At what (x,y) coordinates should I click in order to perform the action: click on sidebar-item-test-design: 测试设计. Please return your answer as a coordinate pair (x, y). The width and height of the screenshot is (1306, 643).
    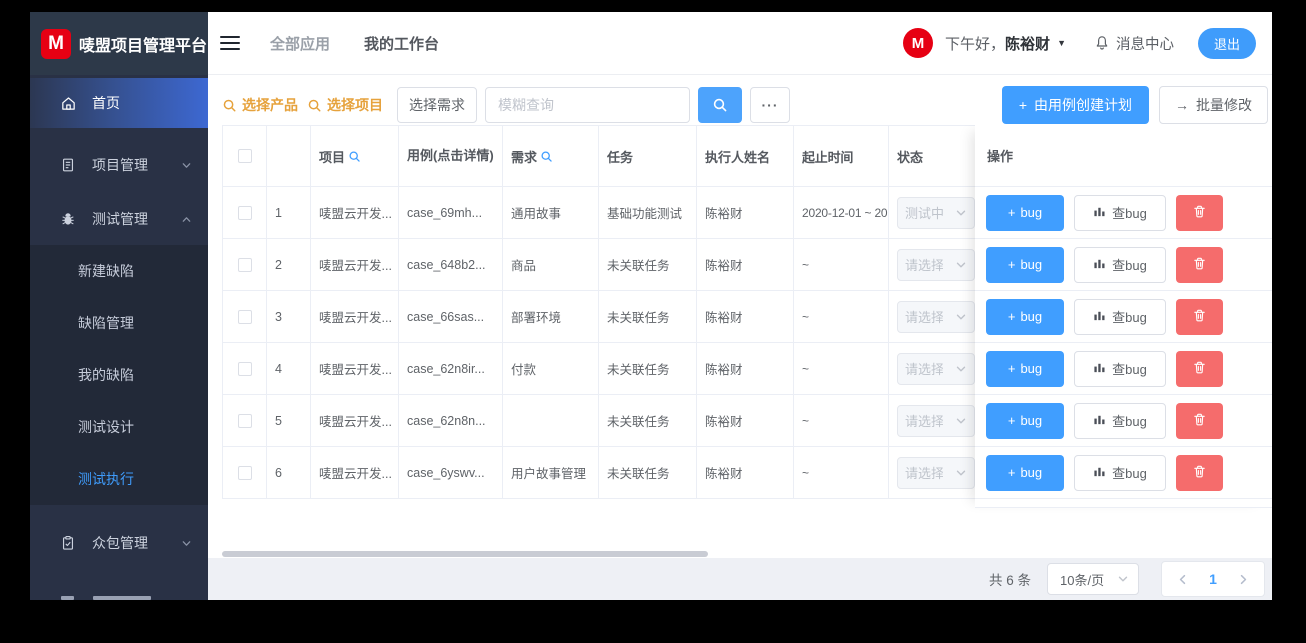
    Looking at the image, I should click on (119, 427).